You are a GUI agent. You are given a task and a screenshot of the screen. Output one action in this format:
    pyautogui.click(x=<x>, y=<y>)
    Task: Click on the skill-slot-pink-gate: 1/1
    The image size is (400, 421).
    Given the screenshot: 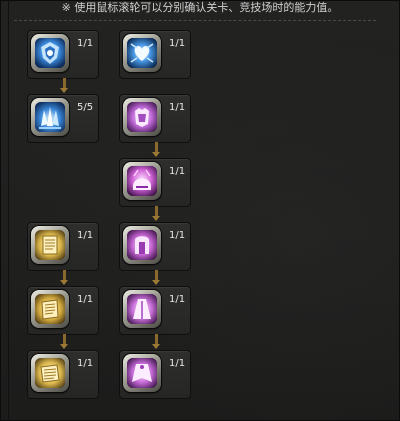 What is the action you would take?
    pyautogui.click(x=155, y=246)
    